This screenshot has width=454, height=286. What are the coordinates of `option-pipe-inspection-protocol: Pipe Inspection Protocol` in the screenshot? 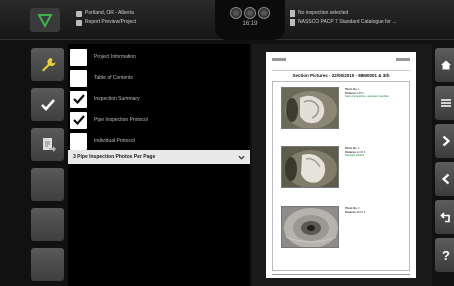 It's located at (160, 120).